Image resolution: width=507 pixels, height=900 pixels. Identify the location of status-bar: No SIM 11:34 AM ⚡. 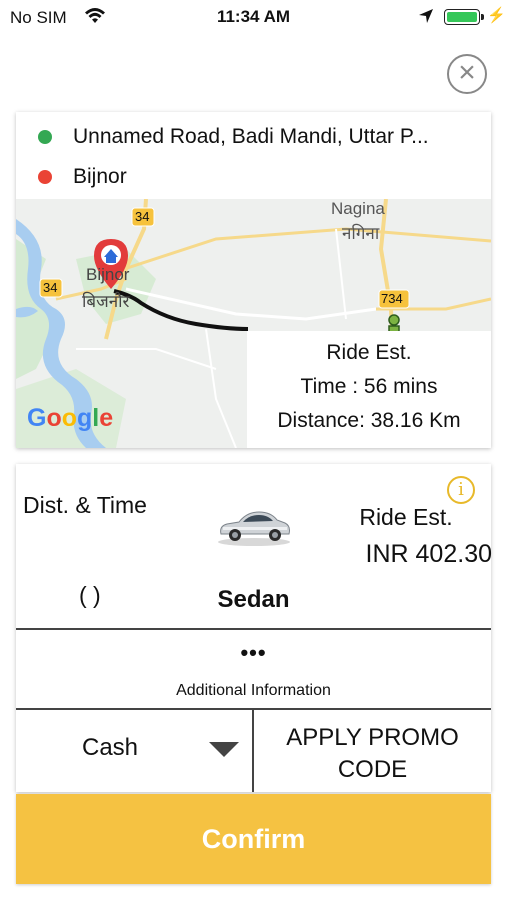
(253, 17).